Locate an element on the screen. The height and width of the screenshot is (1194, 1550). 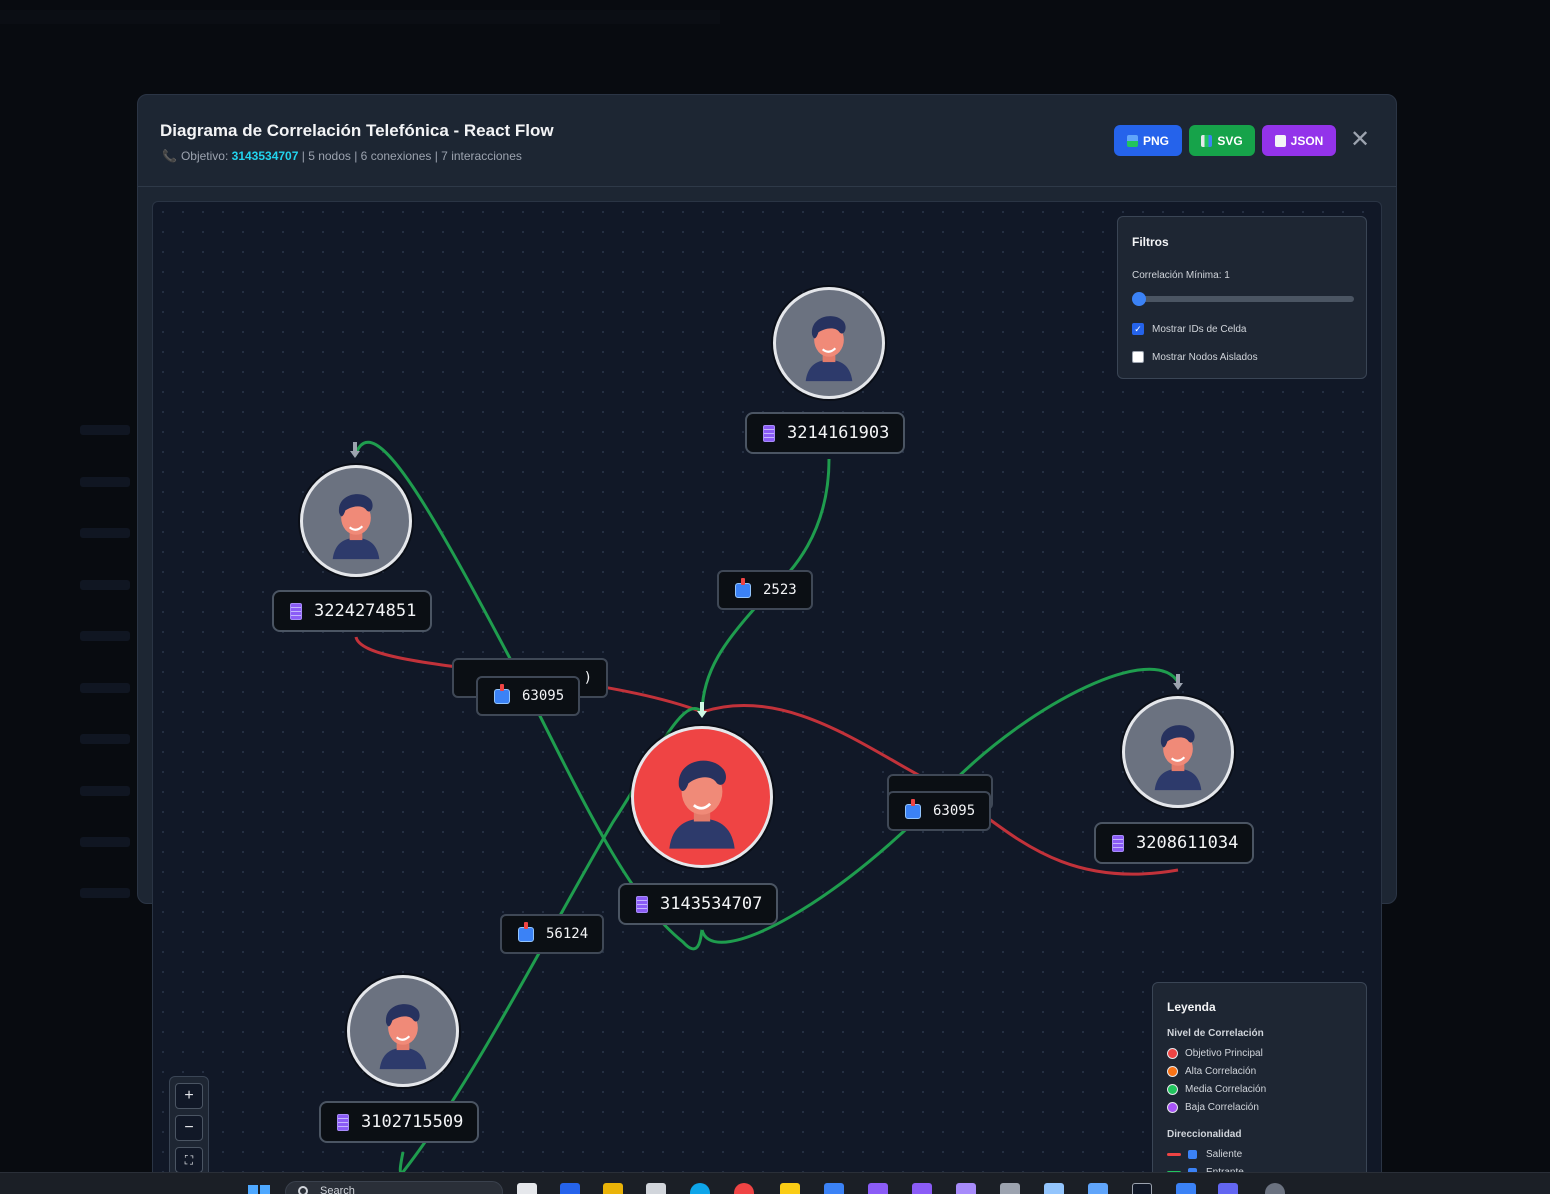
windows-start-icon is located at coordinates (259, 1189).